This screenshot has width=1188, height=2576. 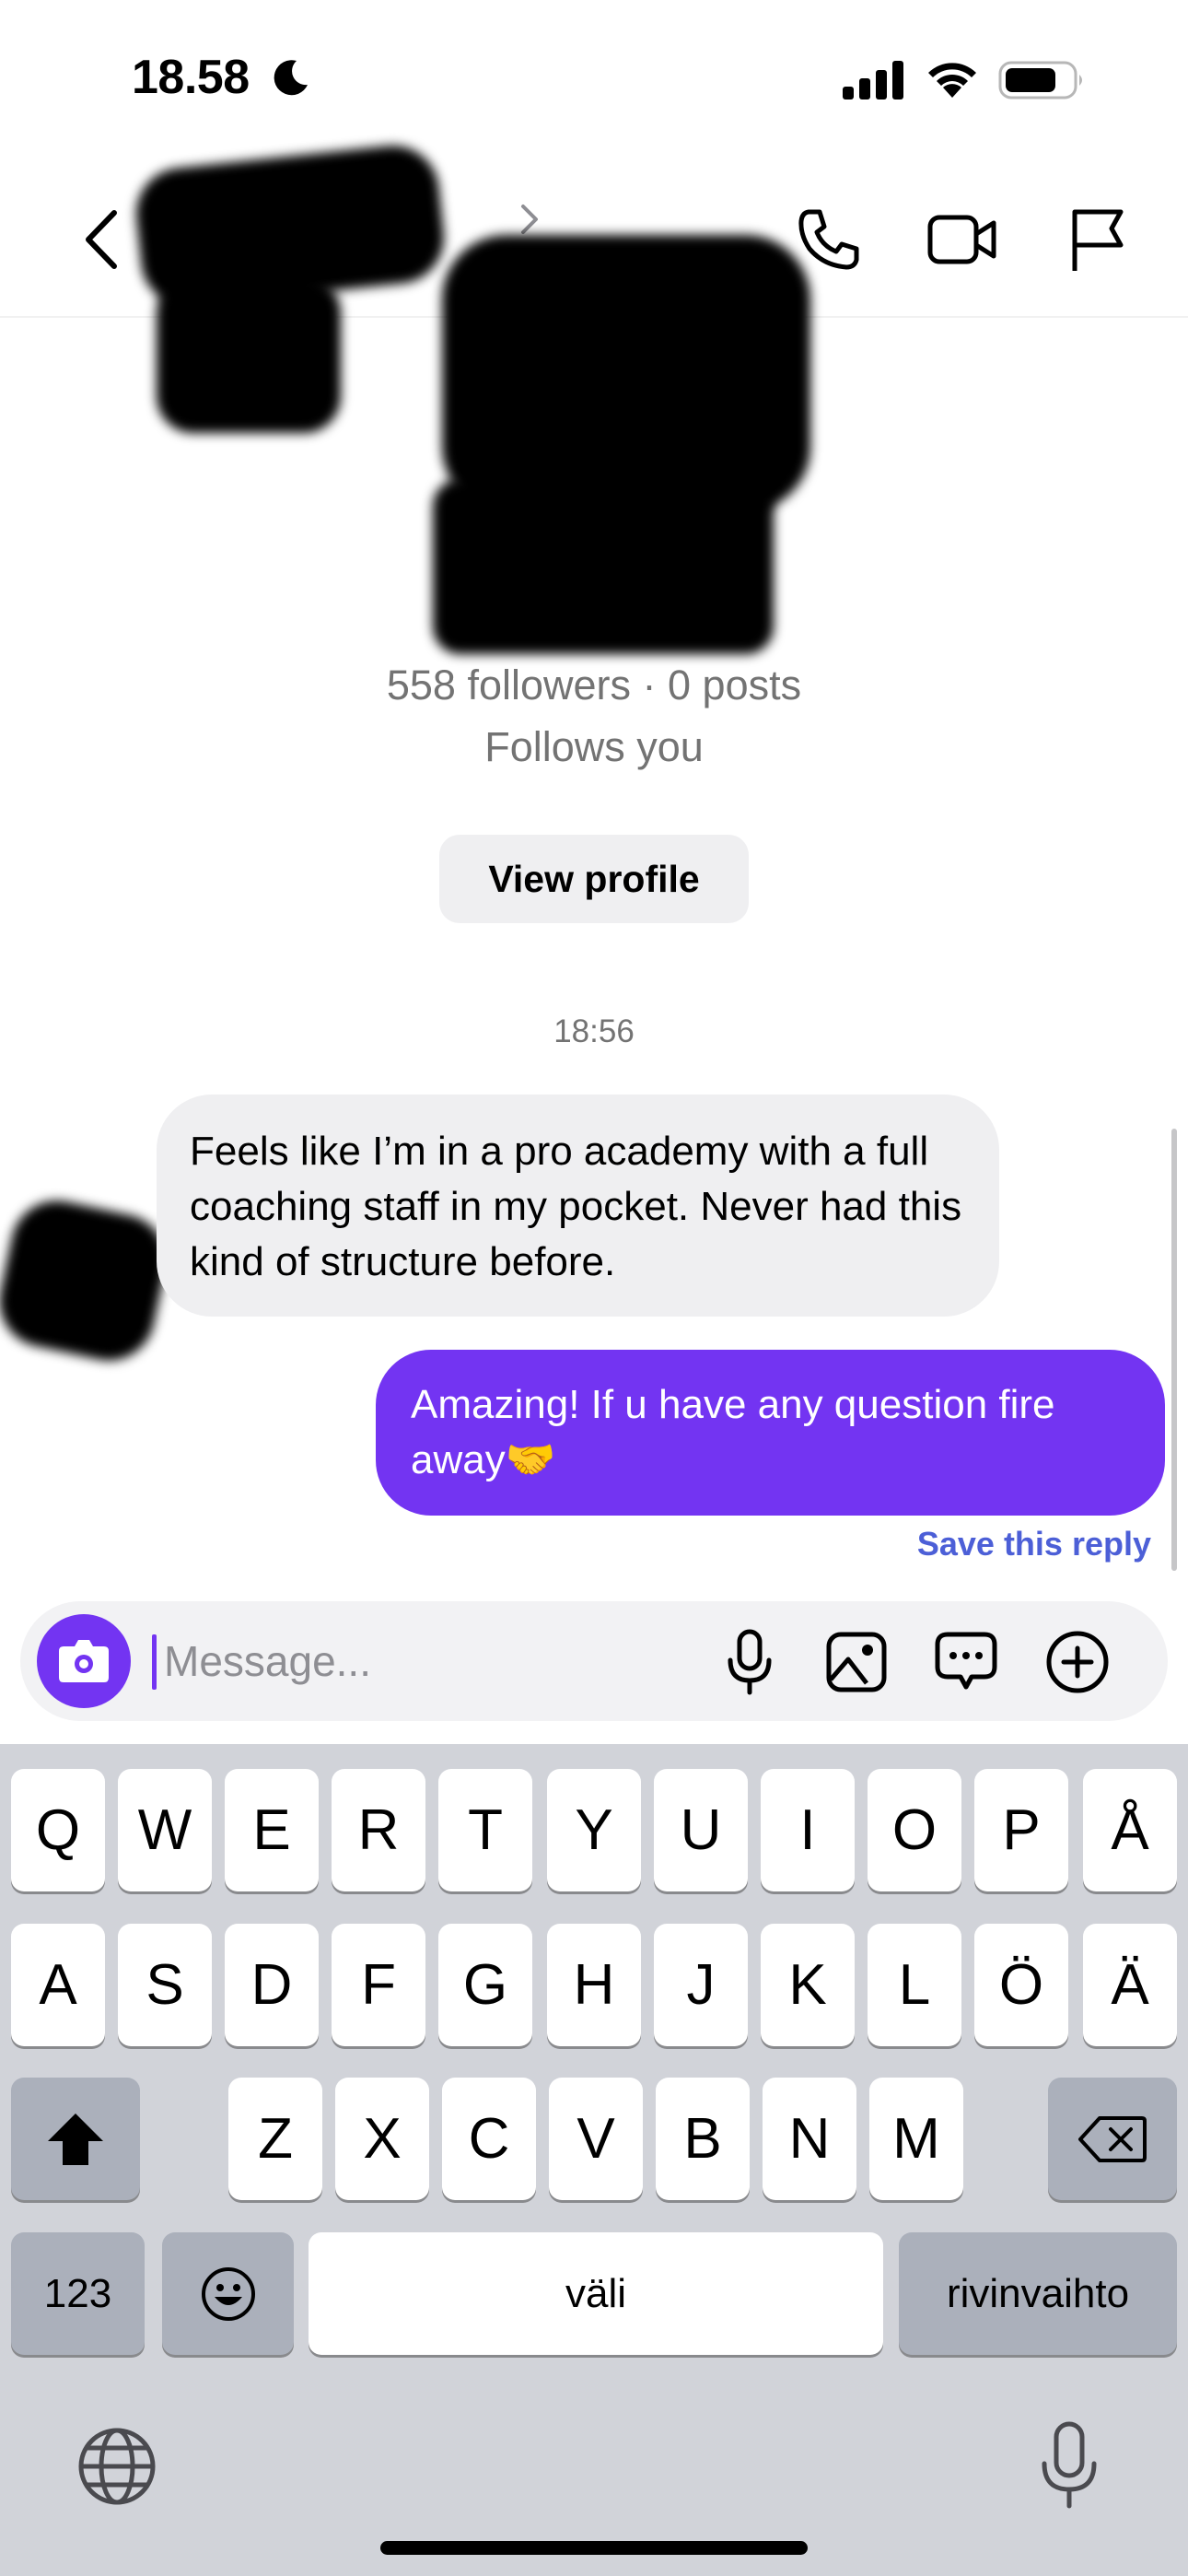 I want to click on space-key: väli, so click(x=596, y=2293).